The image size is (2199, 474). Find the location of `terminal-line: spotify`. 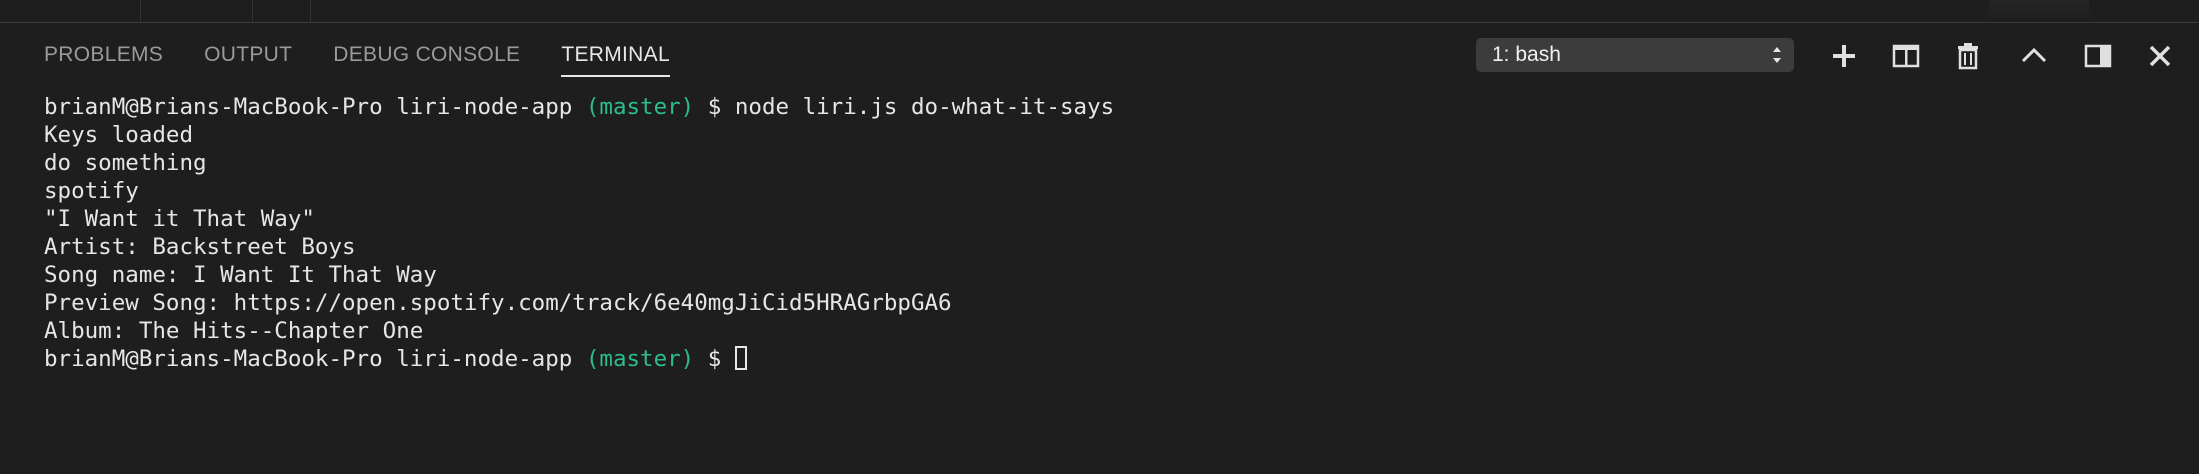

terminal-line: spotify is located at coordinates (91, 191).